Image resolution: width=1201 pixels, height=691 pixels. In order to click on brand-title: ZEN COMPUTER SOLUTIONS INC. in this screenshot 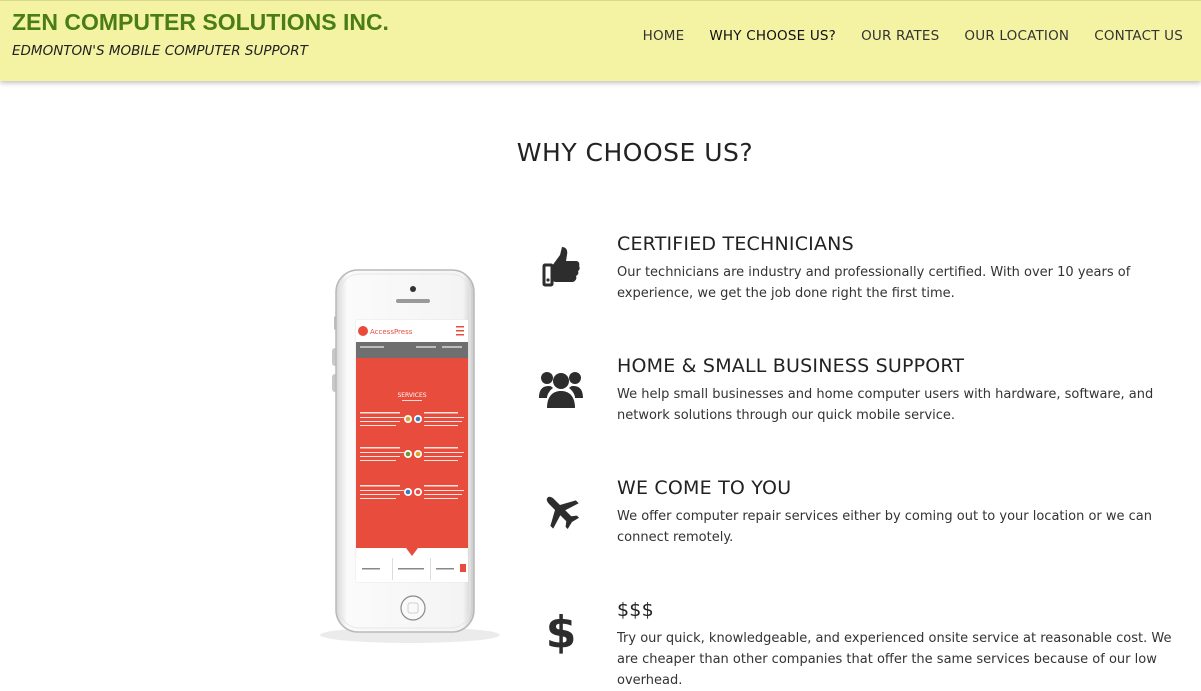, I will do `click(200, 22)`.